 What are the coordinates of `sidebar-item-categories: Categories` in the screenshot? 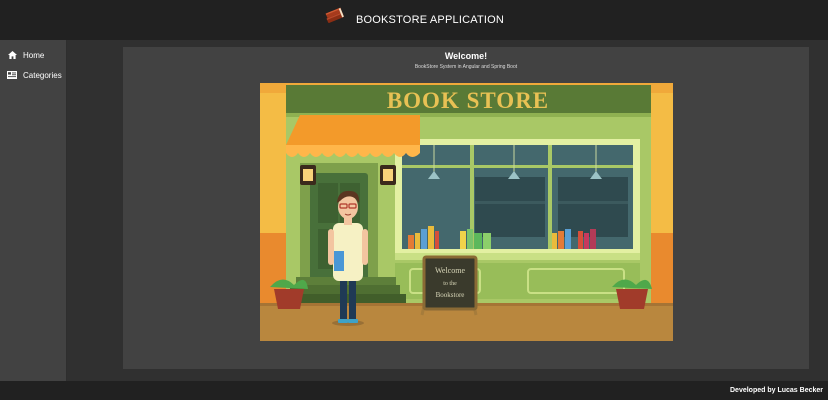 It's located at (33, 75).